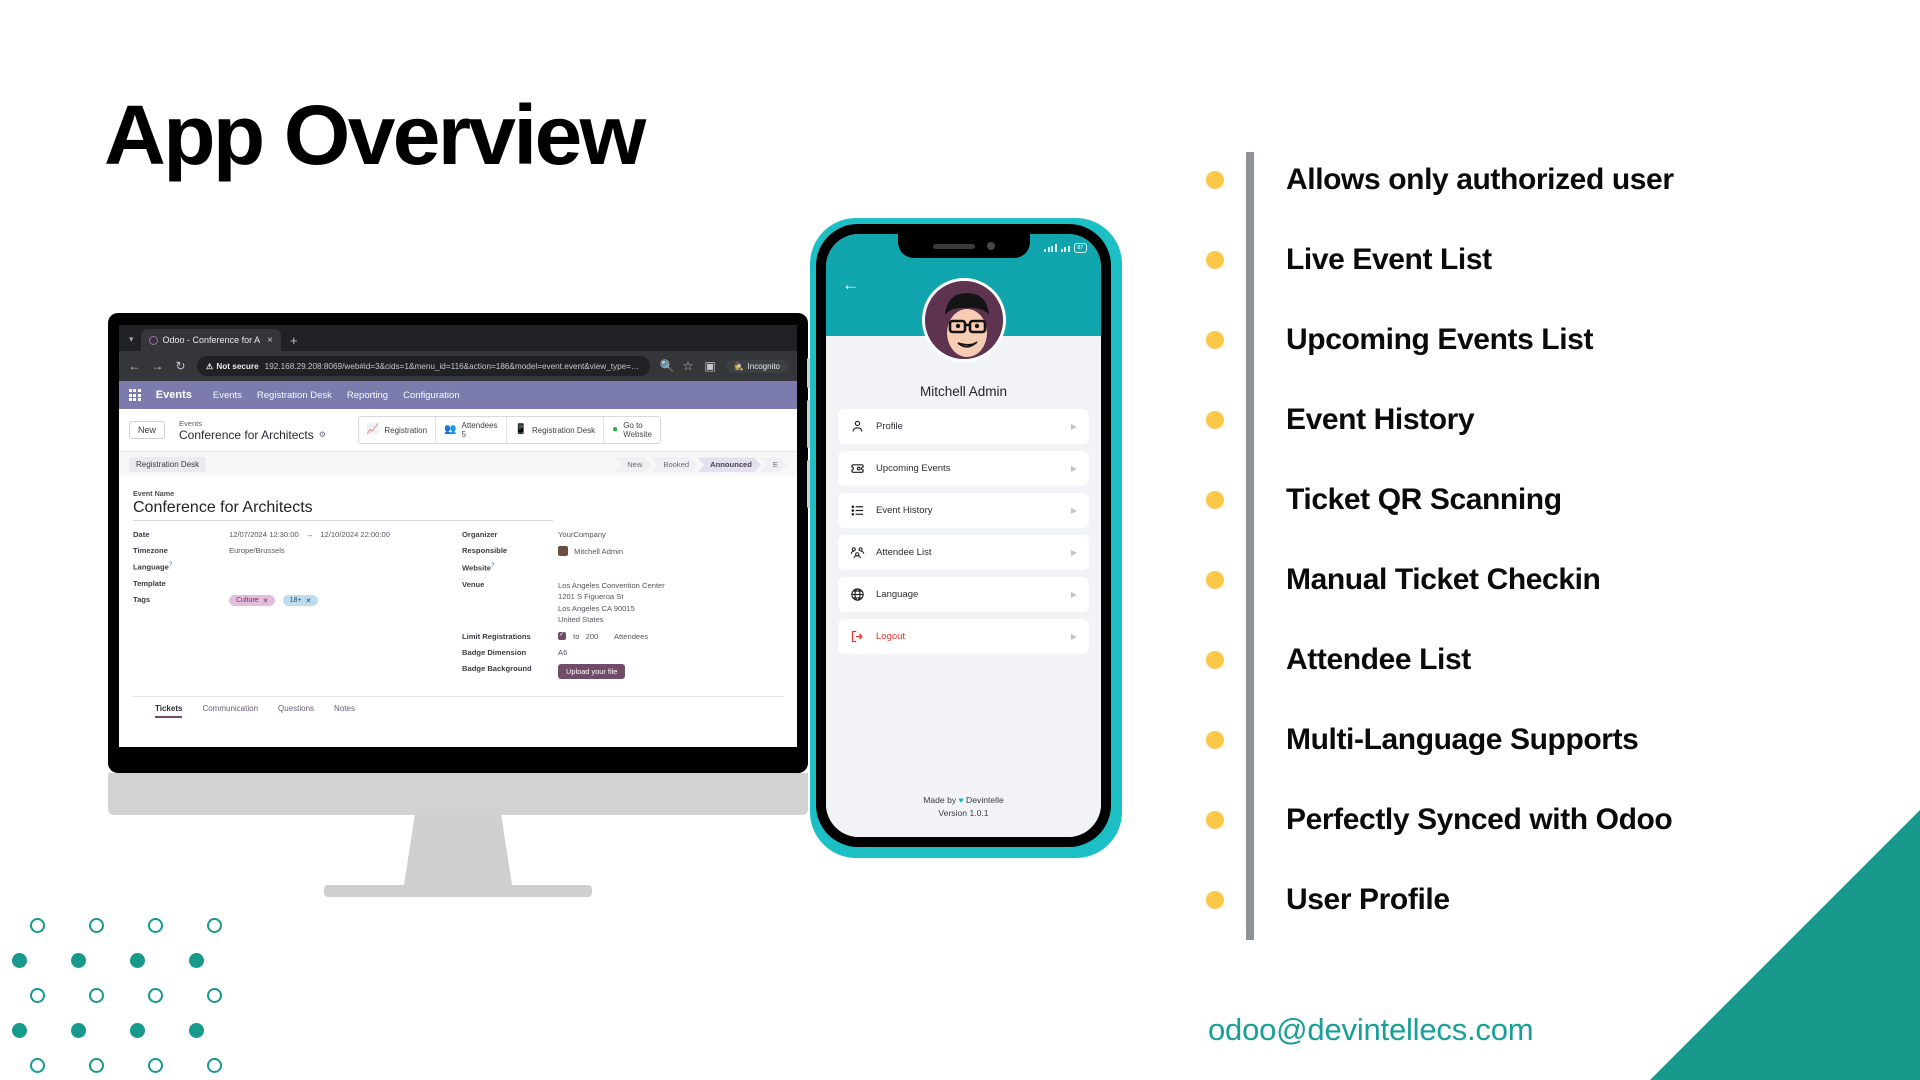  Describe the element at coordinates (963, 426) in the screenshot. I see `phone-menu-item-profile: Profile ▶` at that location.